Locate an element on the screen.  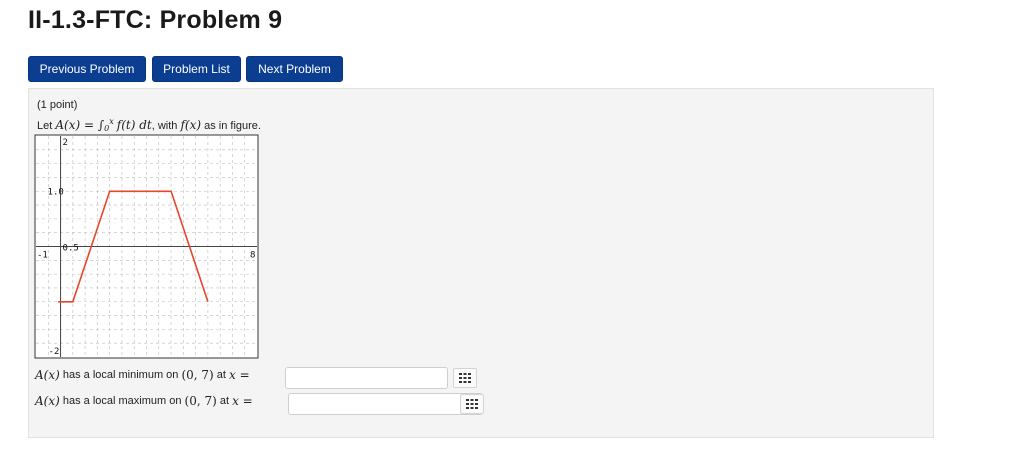
prompt-fx: f(x) is located at coordinates (191, 125).